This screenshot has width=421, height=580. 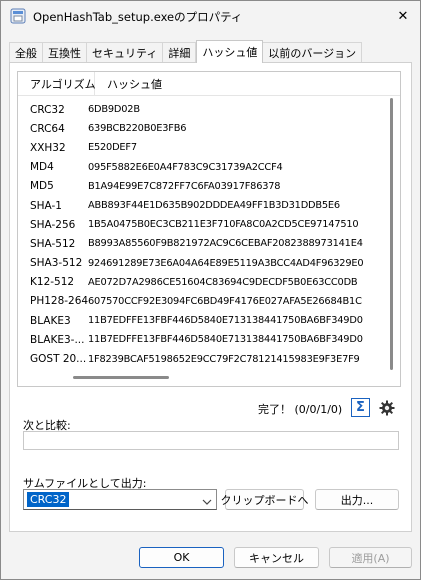 I want to click on compare-input, so click(x=211, y=440).